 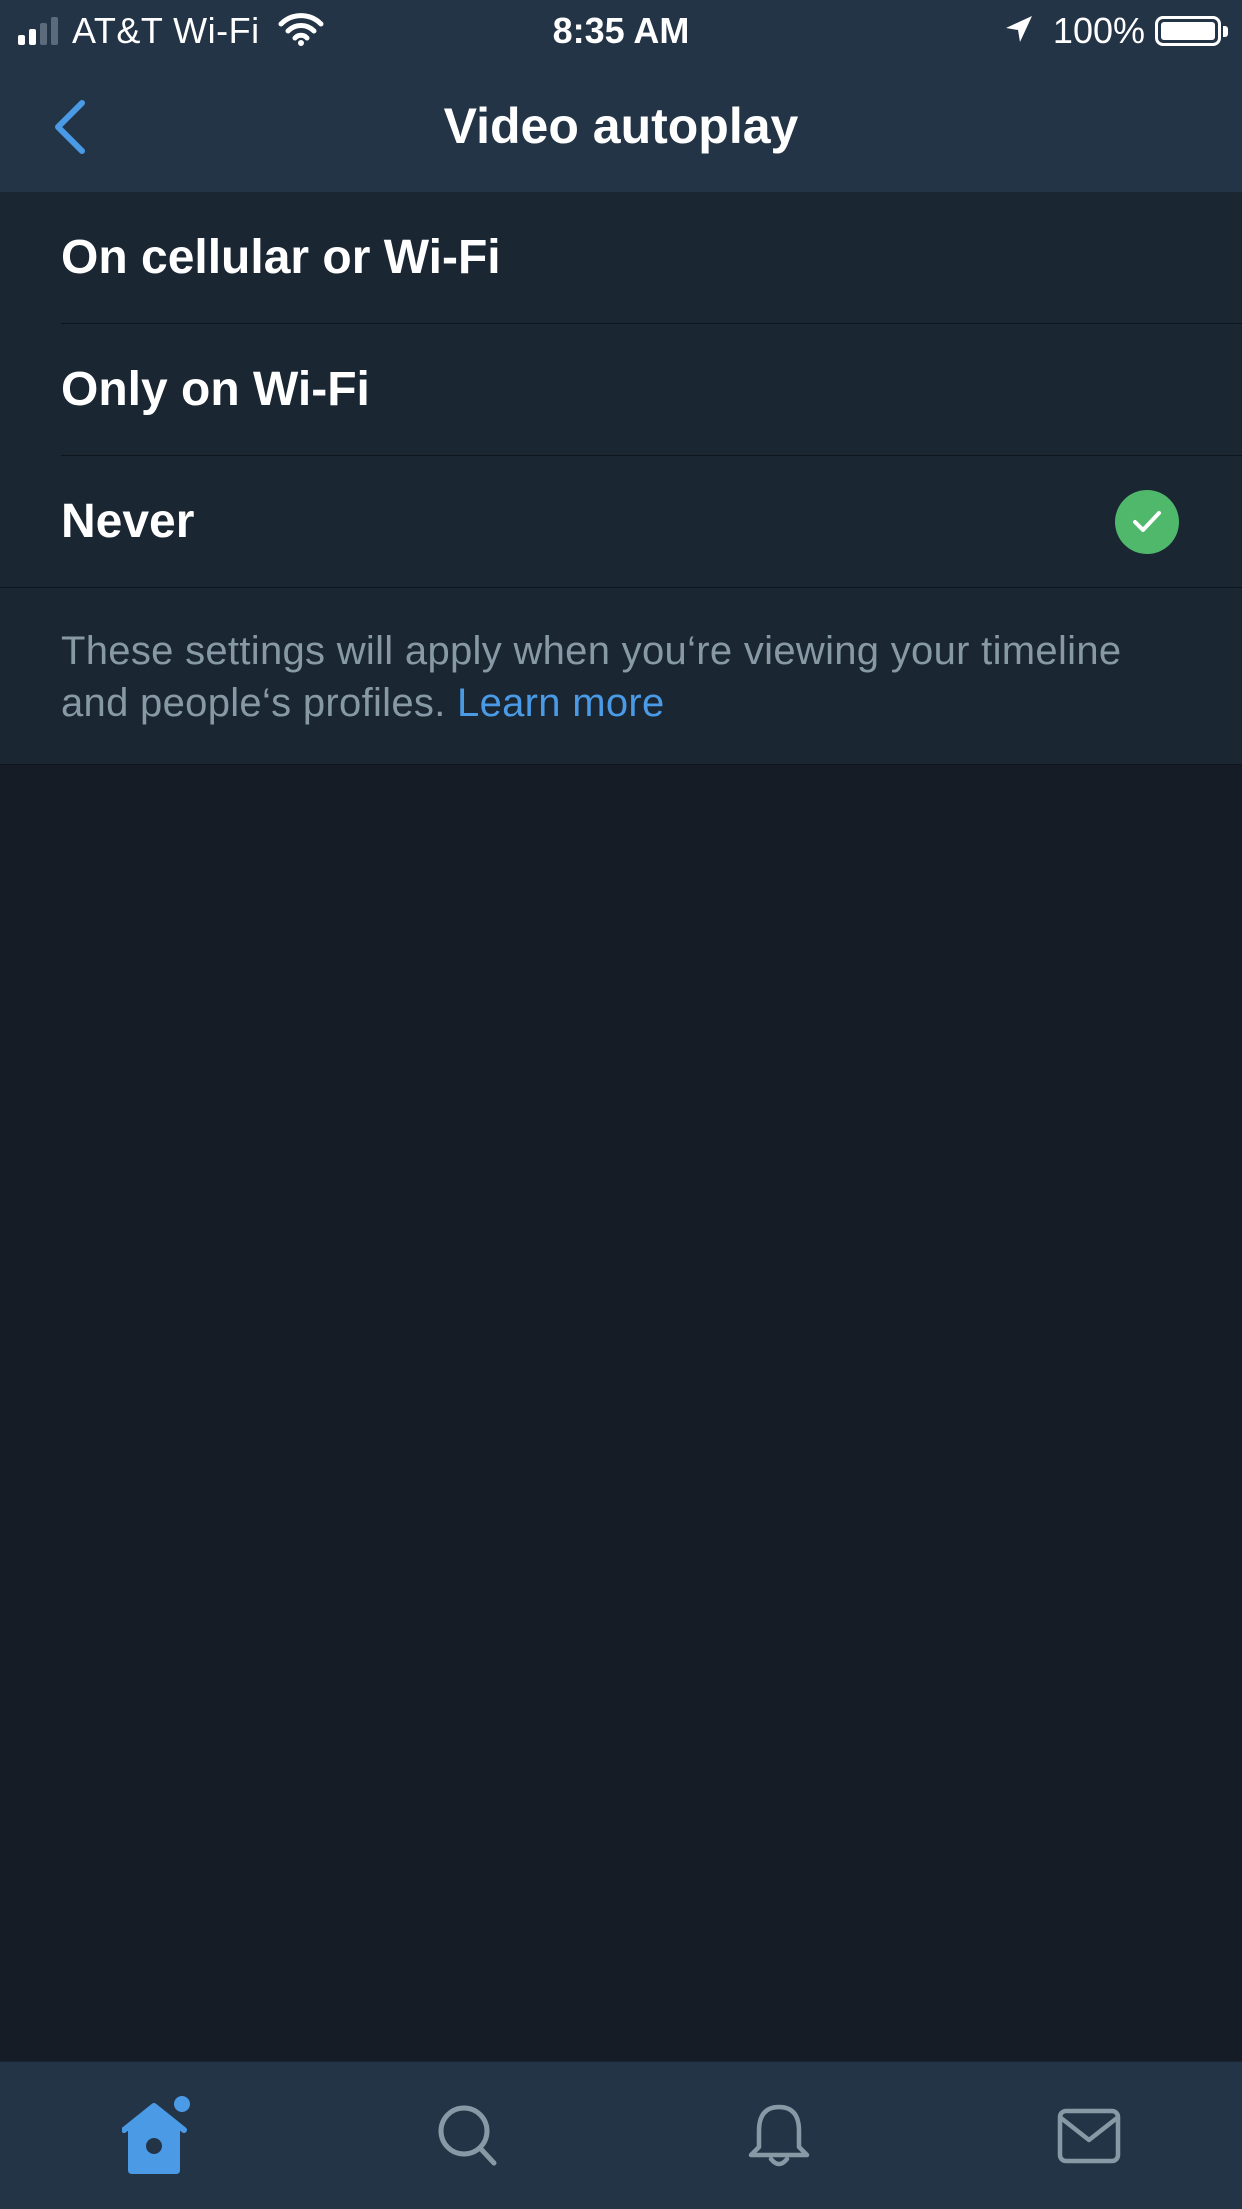 I want to click on tab-notifications, so click(x=779, y=2135).